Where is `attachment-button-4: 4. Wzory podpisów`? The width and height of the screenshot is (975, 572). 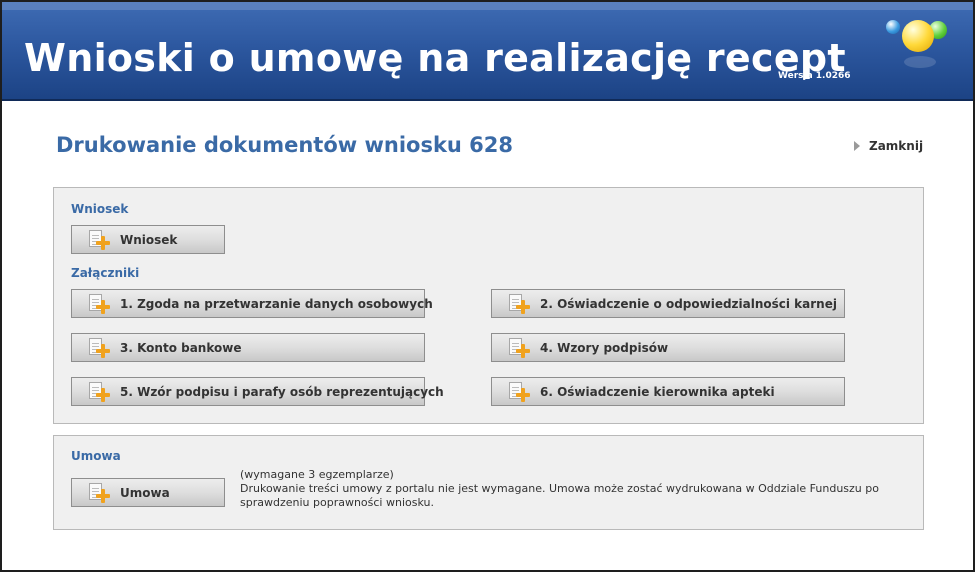
attachment-button-4: 4. Wzory podpisów is located at coordinates (668, 347).